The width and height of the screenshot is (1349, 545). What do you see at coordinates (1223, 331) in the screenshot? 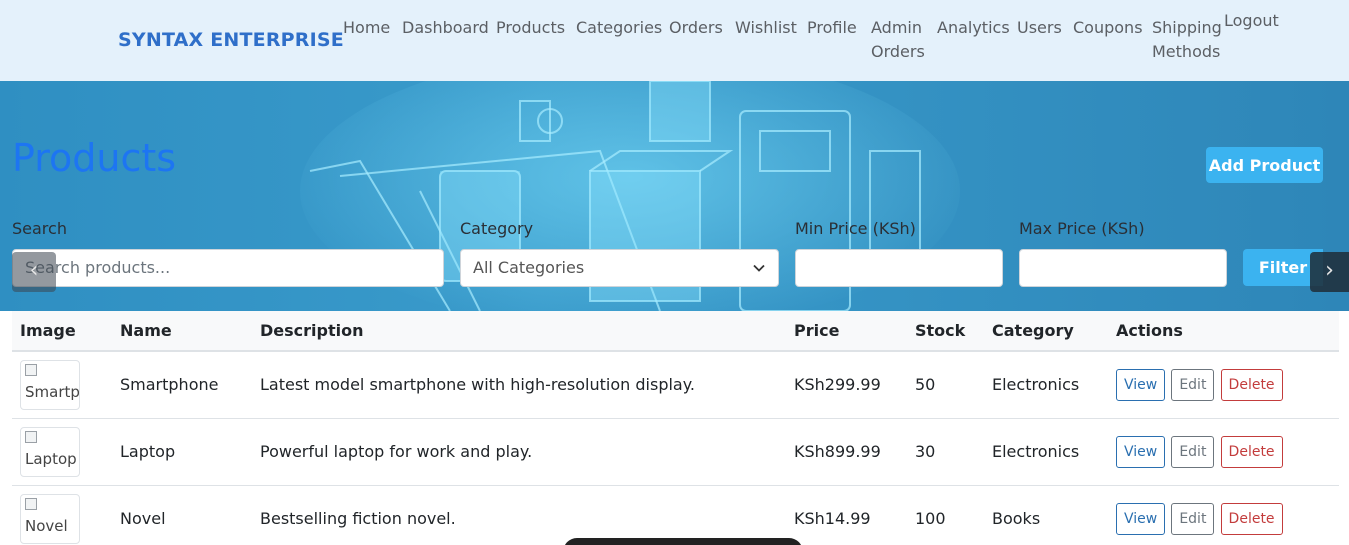
I see `column-header-actions: Actions` at bounding box center [1223, 331].